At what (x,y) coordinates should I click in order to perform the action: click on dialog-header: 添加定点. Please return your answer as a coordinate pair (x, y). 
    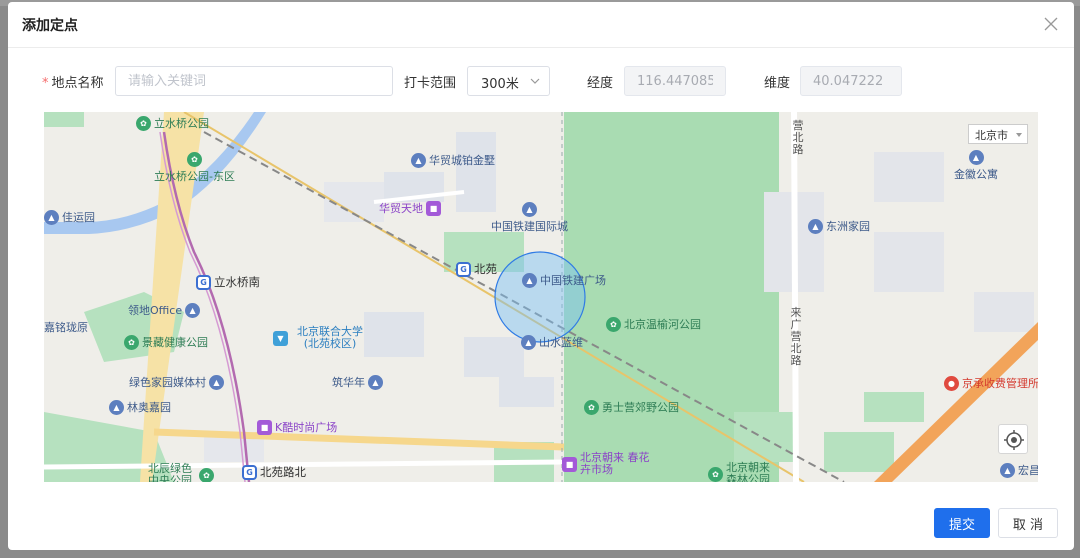
    Looking at the image, I should click on (541, 25).